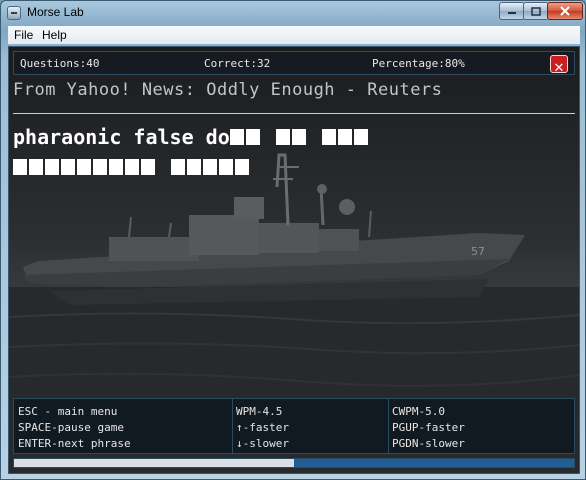 The width and height of the screenshot is (586, 480). What do you see at coordinates (154, 463) in the screenshot?
I see `progress-fill` at bounding box center [154, 463].